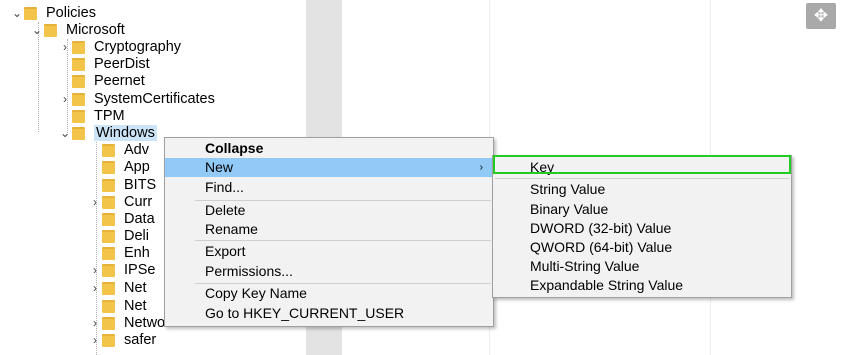 The height and width of the screenshot is (355, 854). I want to click on submenu-item-string-value: String Value, so click(642, 189).